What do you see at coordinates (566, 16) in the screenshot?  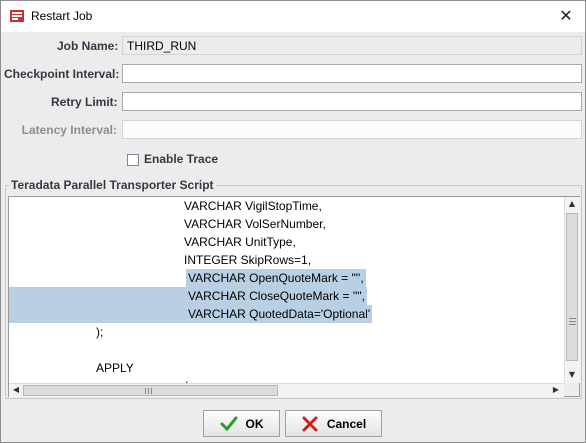 I see `close-button: ✕` at bounding box center [566, 16].